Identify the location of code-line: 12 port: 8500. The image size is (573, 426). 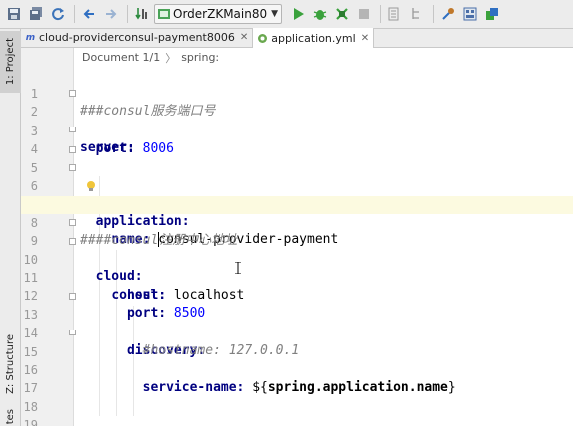
(297, 295).